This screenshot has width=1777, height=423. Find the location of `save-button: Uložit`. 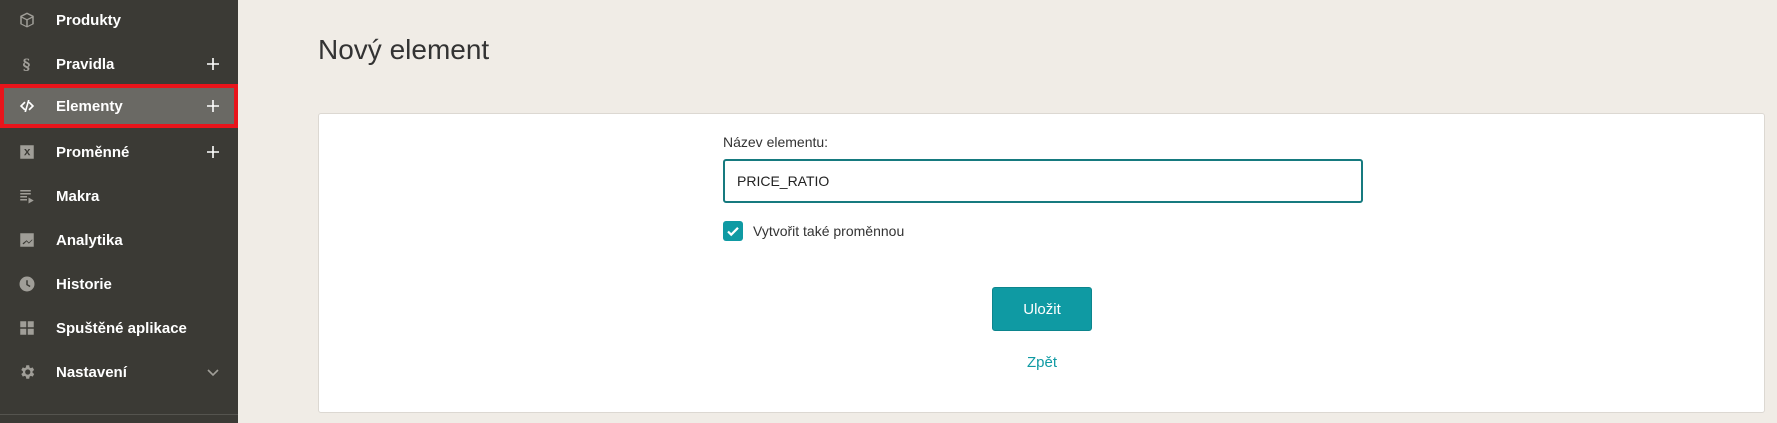

save-button: Uložit is located at coordinates (1042, 309).